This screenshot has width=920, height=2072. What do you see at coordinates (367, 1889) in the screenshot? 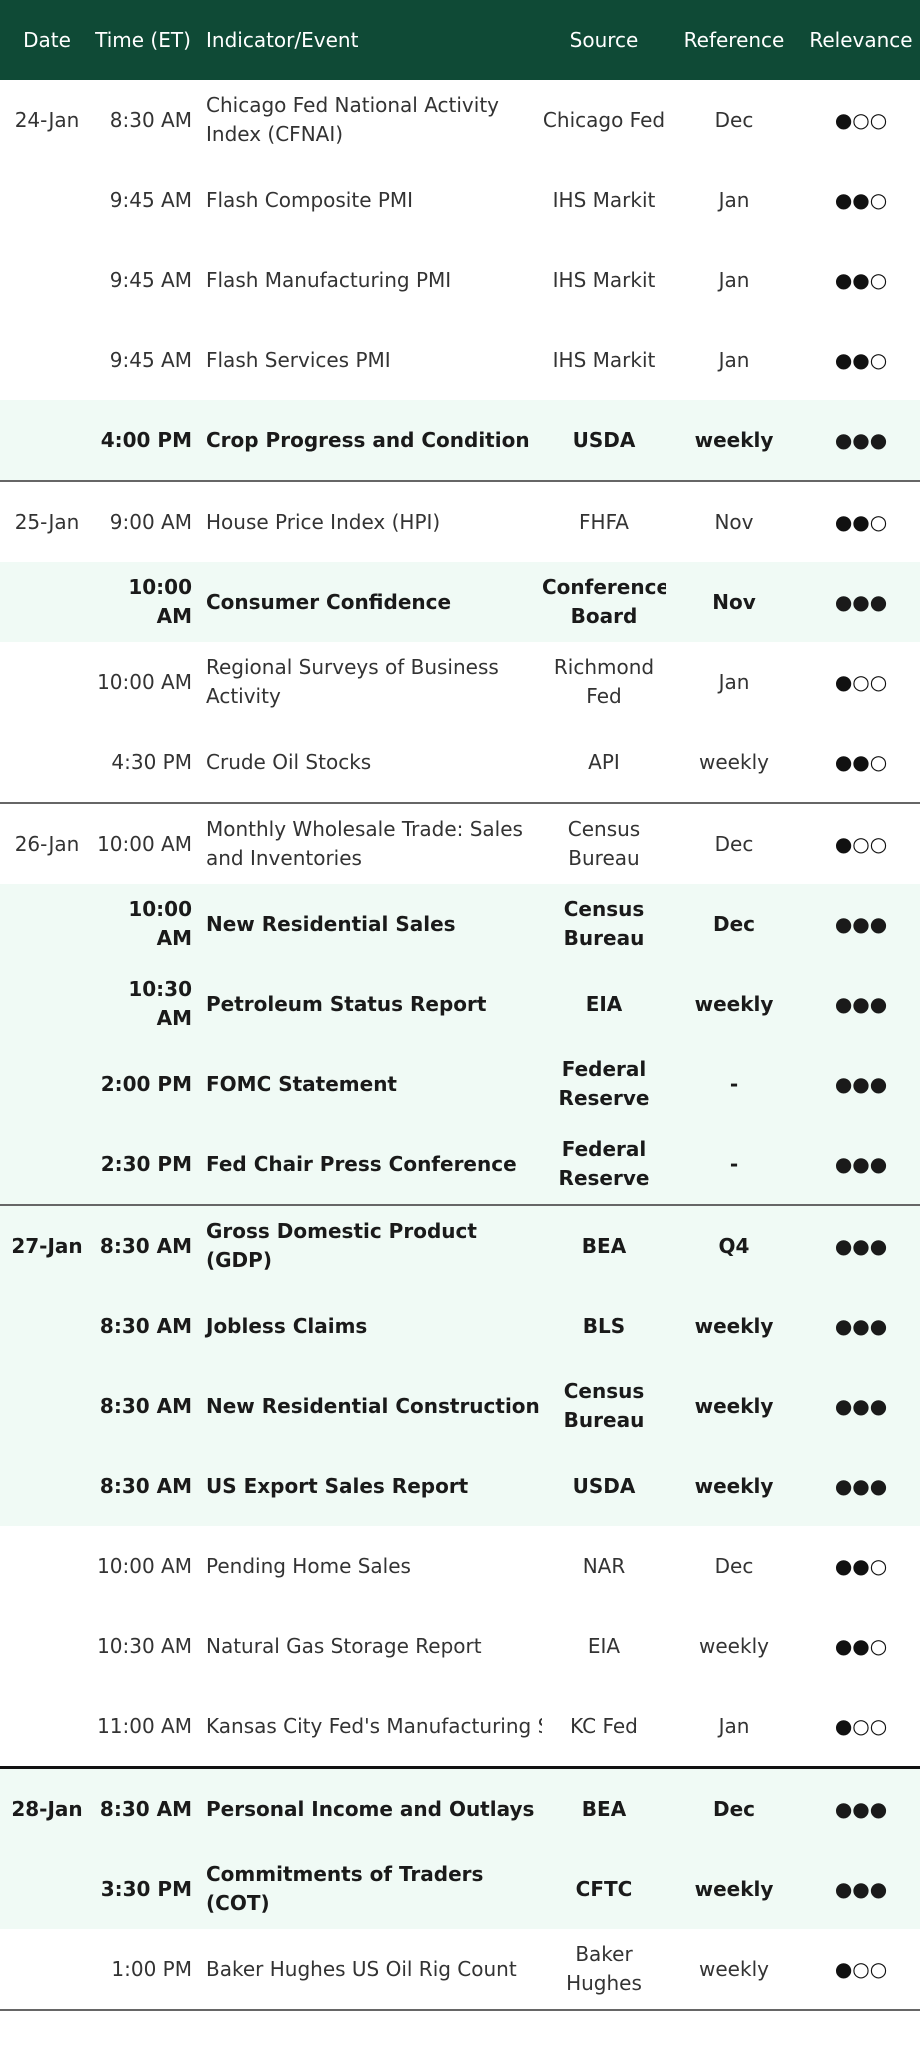
I see `event-cell: Commitments of Traders (COT)` at bounding box center [367, 1889].